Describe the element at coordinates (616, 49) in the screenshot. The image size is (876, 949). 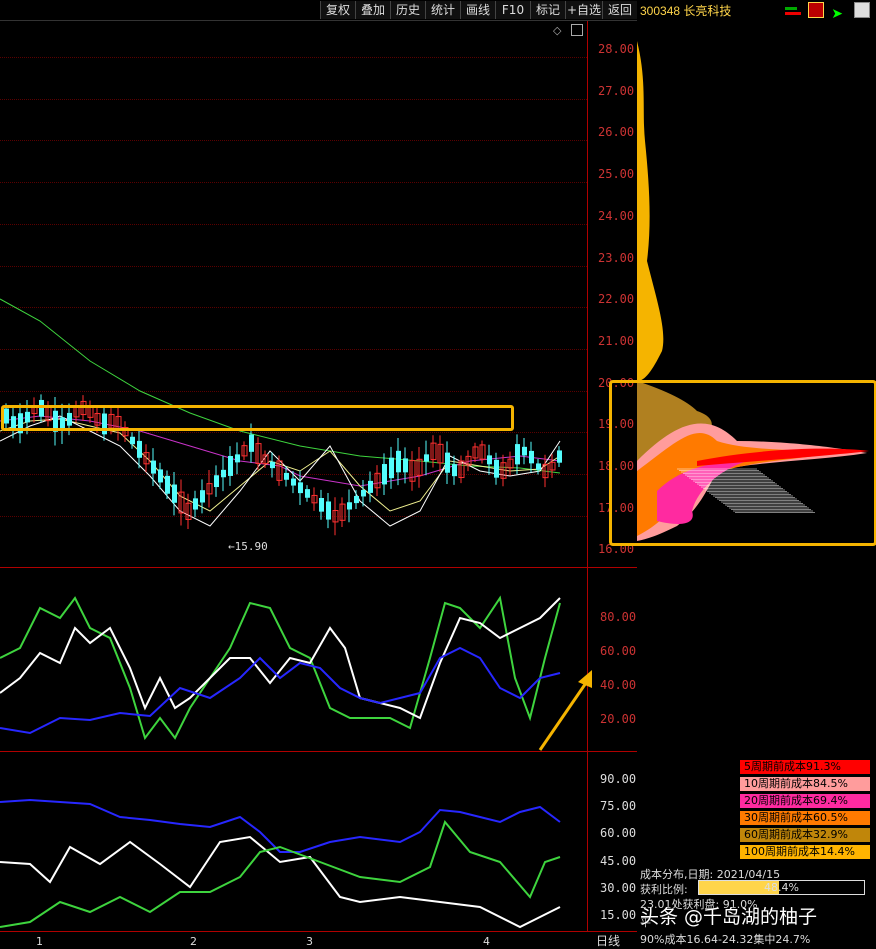
I see `price-tick: 28.00` at that location.